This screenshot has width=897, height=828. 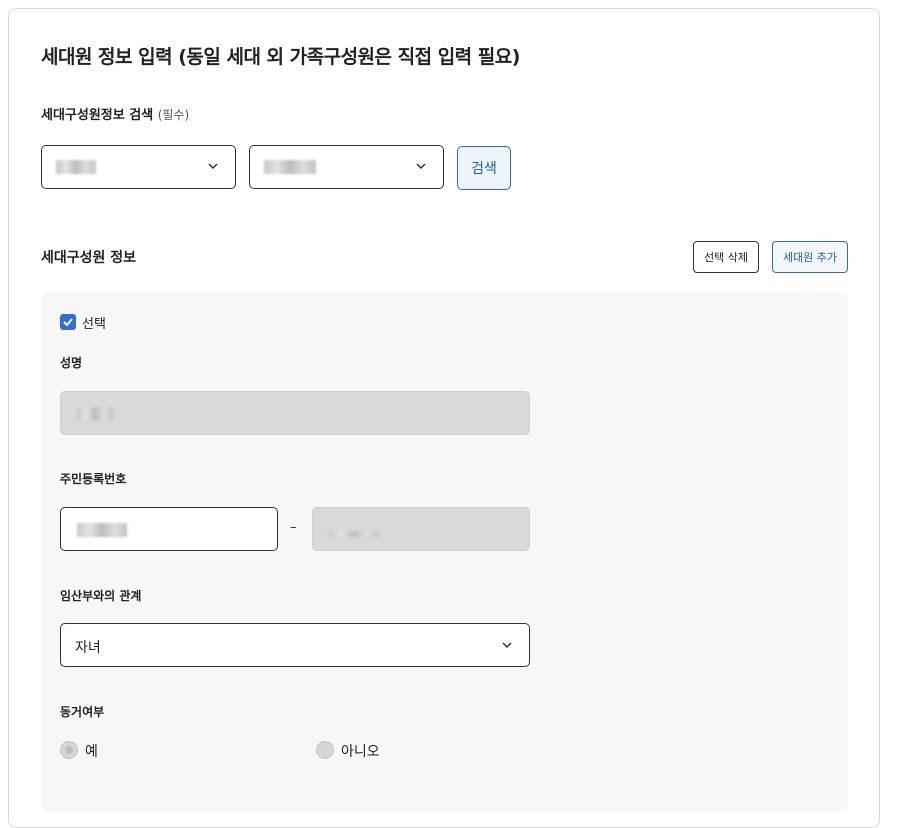 I want to click on relation-select: 자녀, so click(x=295, y=645).